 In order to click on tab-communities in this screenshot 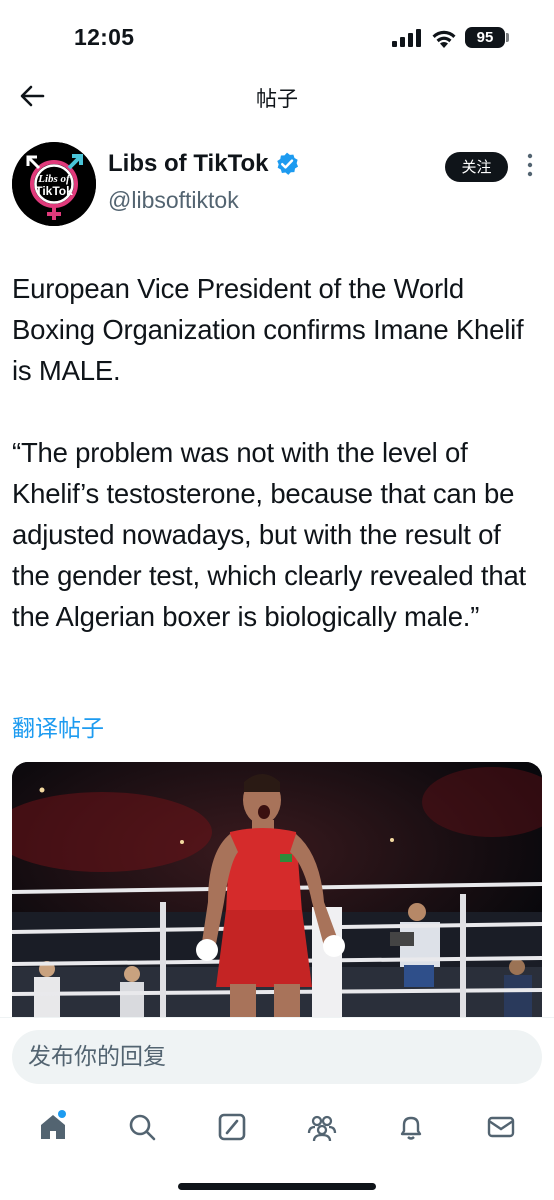, I will do `click(322, 1127)`.